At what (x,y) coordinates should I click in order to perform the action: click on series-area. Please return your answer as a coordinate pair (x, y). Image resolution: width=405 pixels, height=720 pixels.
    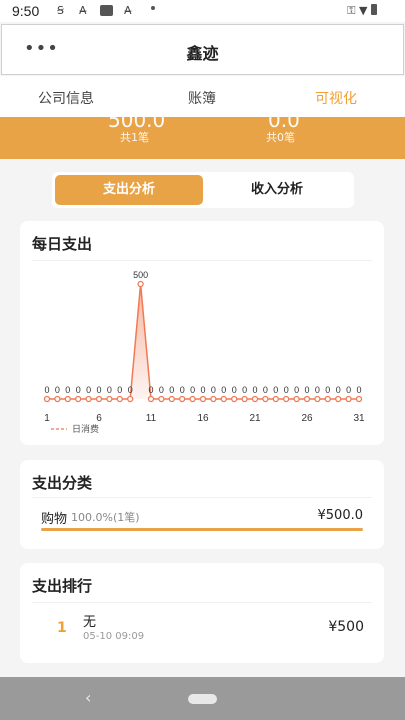
    Looking at the image, I should click on (203, 341).